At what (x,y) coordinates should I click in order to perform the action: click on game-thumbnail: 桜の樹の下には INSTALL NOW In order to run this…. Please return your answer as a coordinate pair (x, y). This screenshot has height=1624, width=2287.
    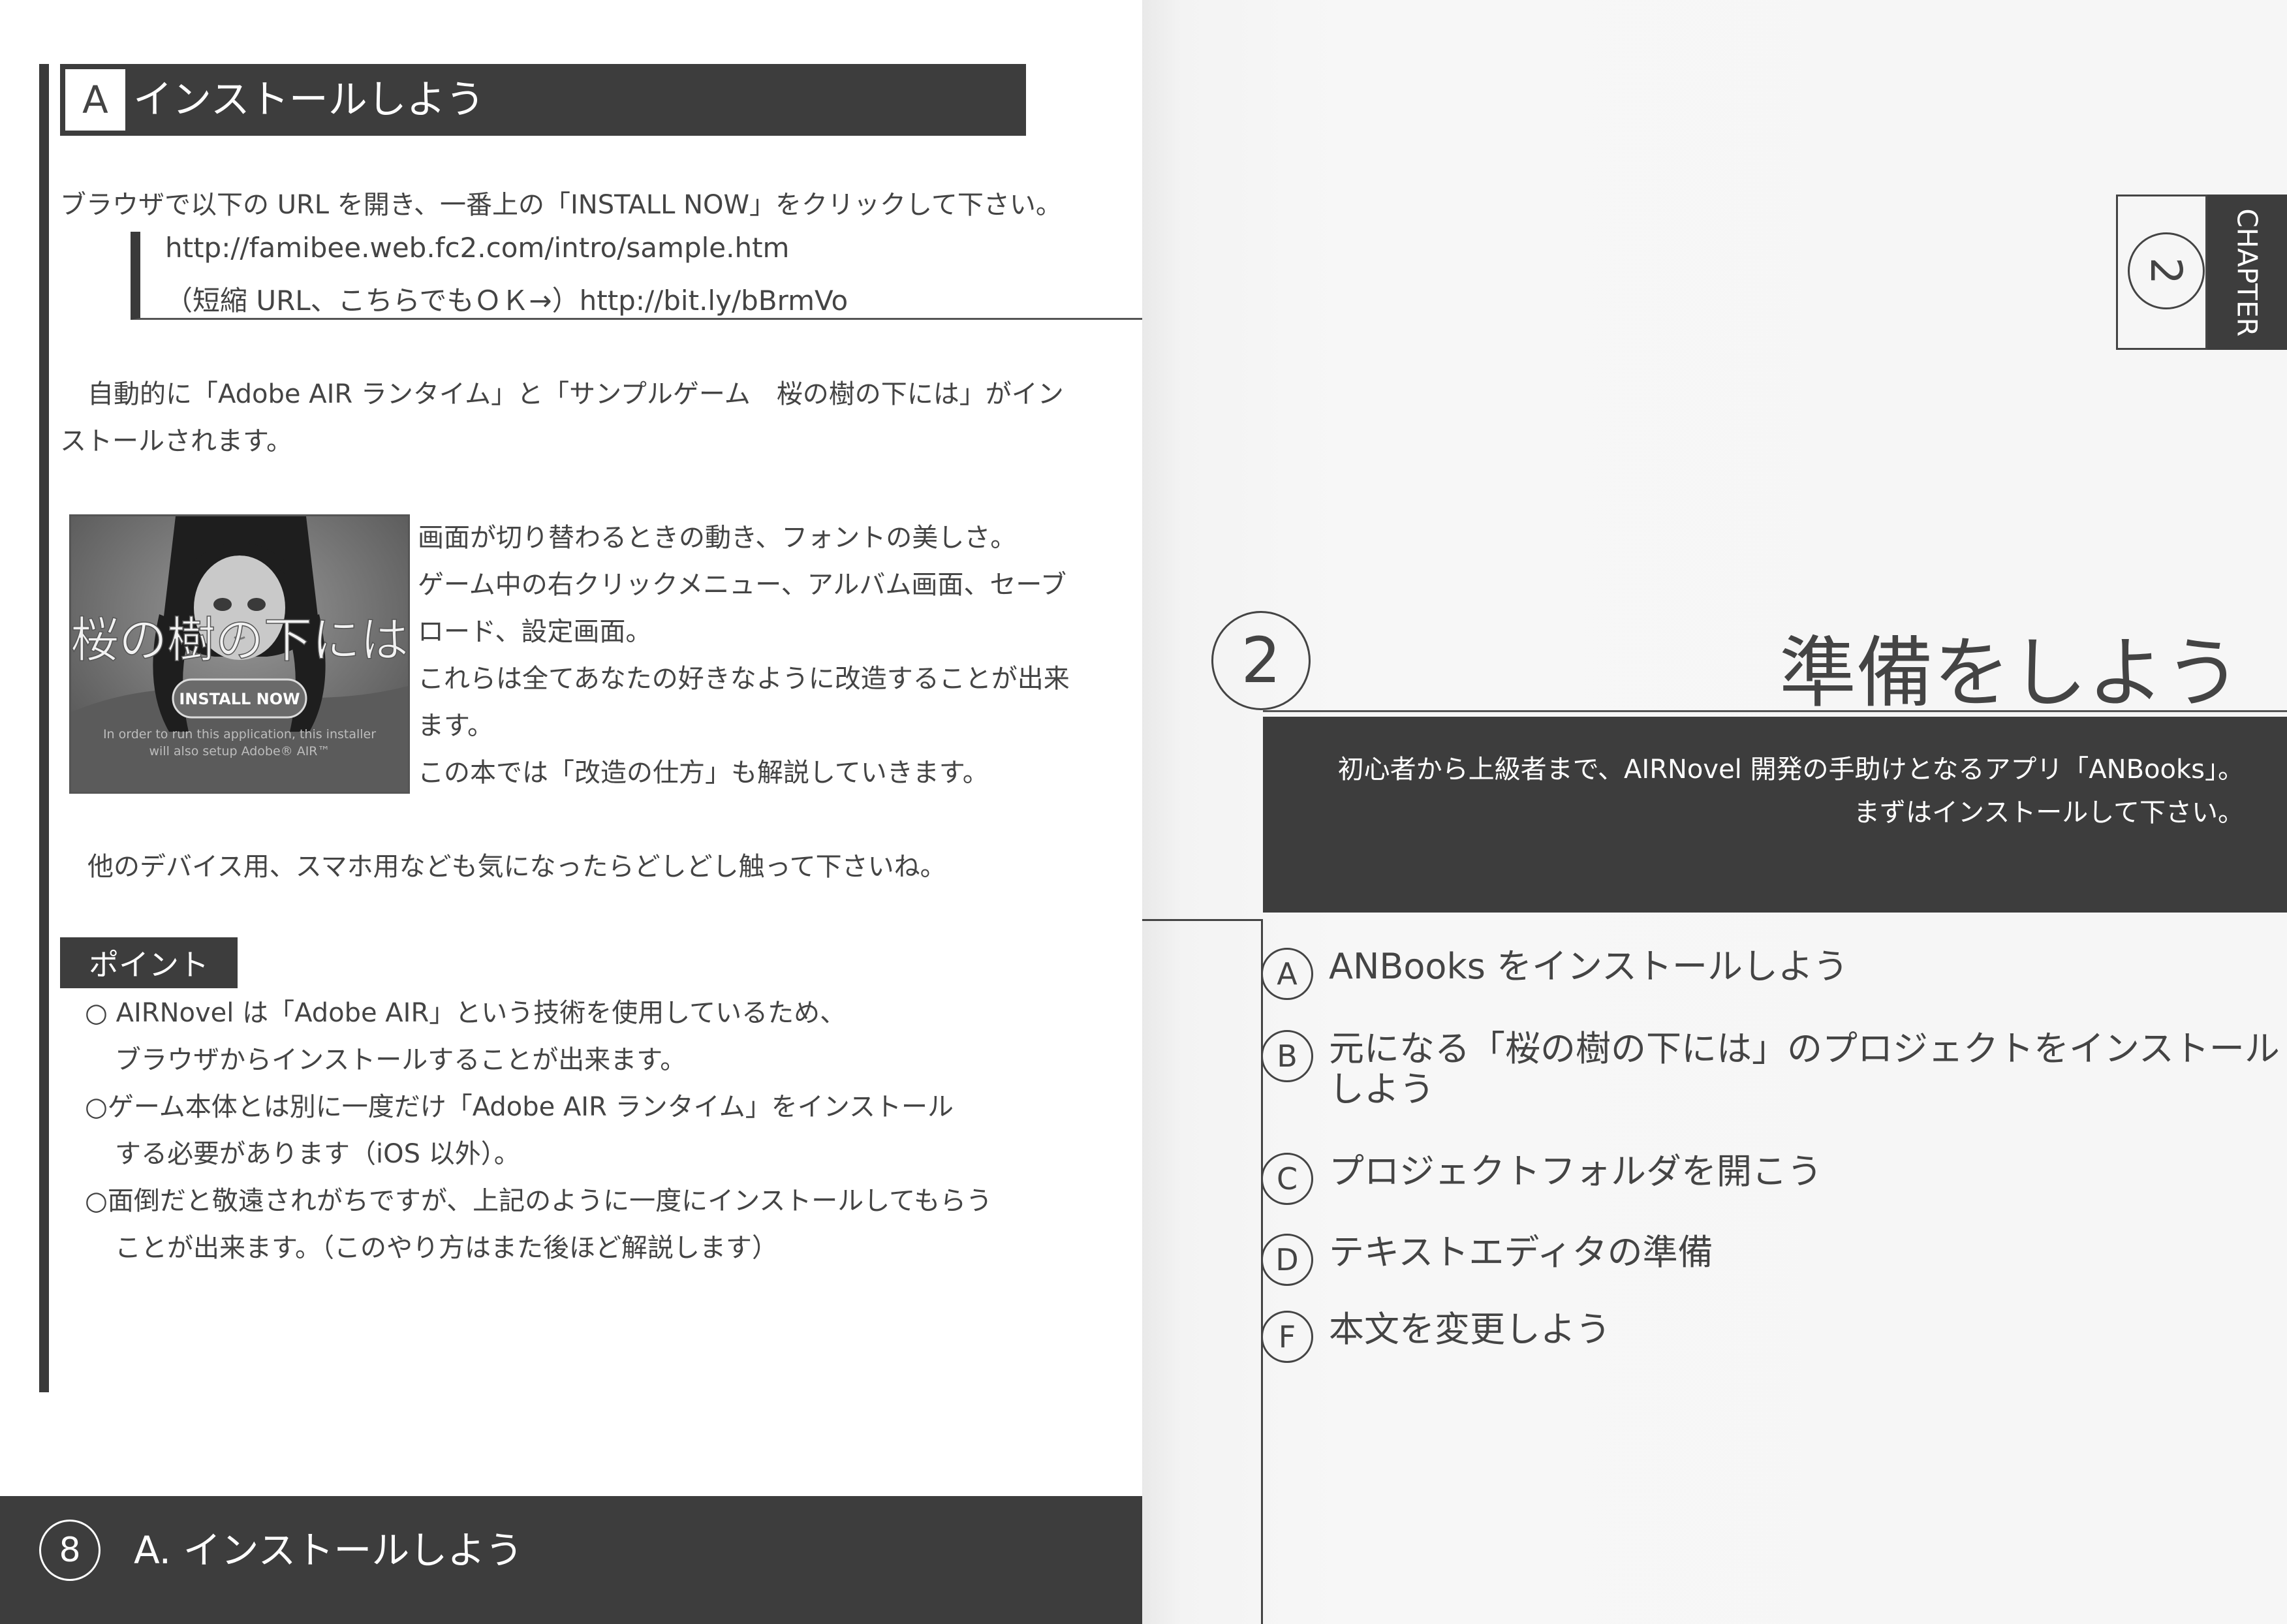
    Looking at the image, I should click on (239, 654).